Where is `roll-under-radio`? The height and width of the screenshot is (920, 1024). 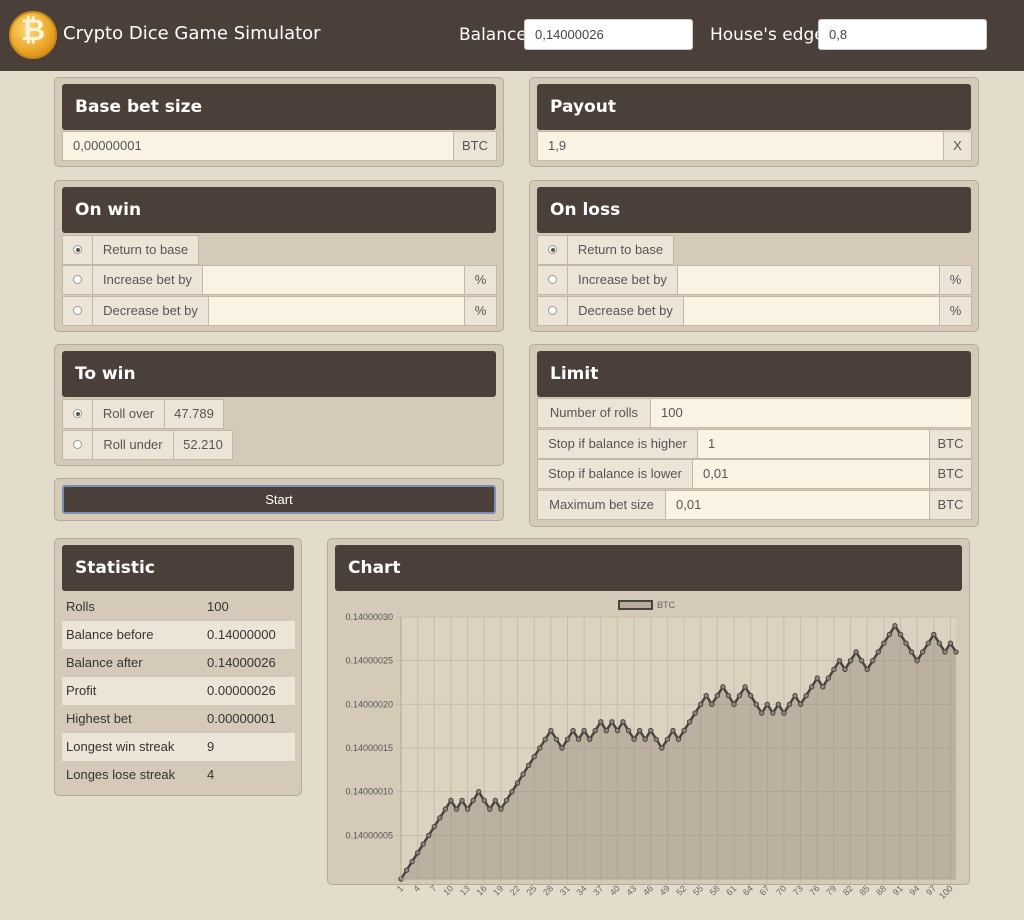 roll-under-radio is located at coordinates (77, 445).